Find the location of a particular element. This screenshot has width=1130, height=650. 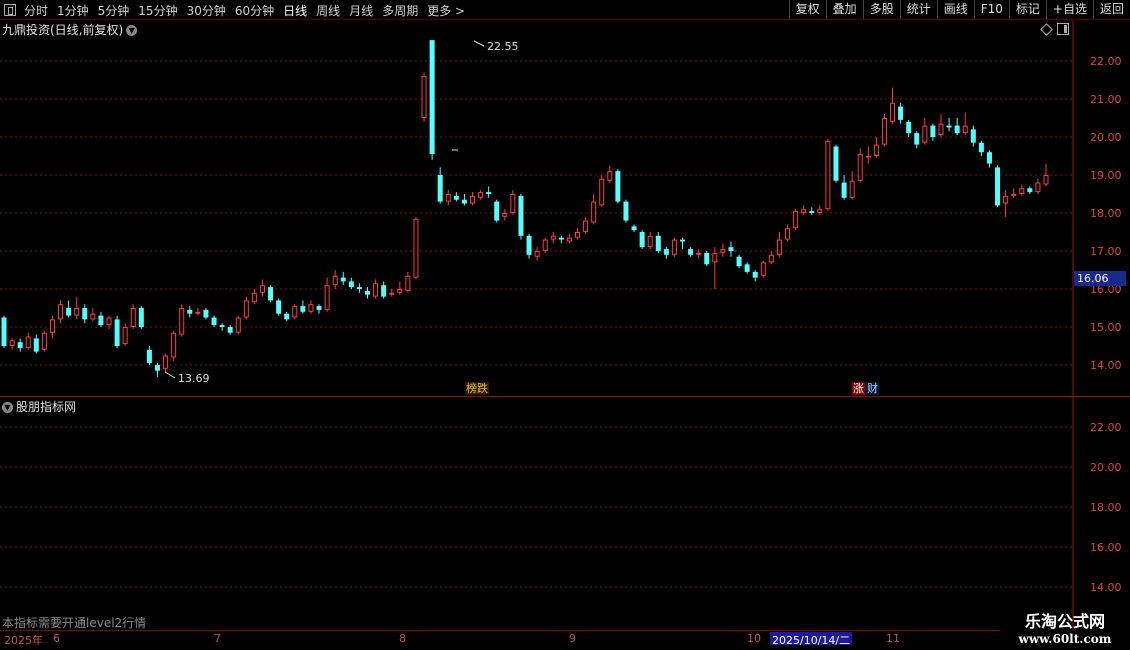

month-label: 8 is located at coordinates (402, 638).